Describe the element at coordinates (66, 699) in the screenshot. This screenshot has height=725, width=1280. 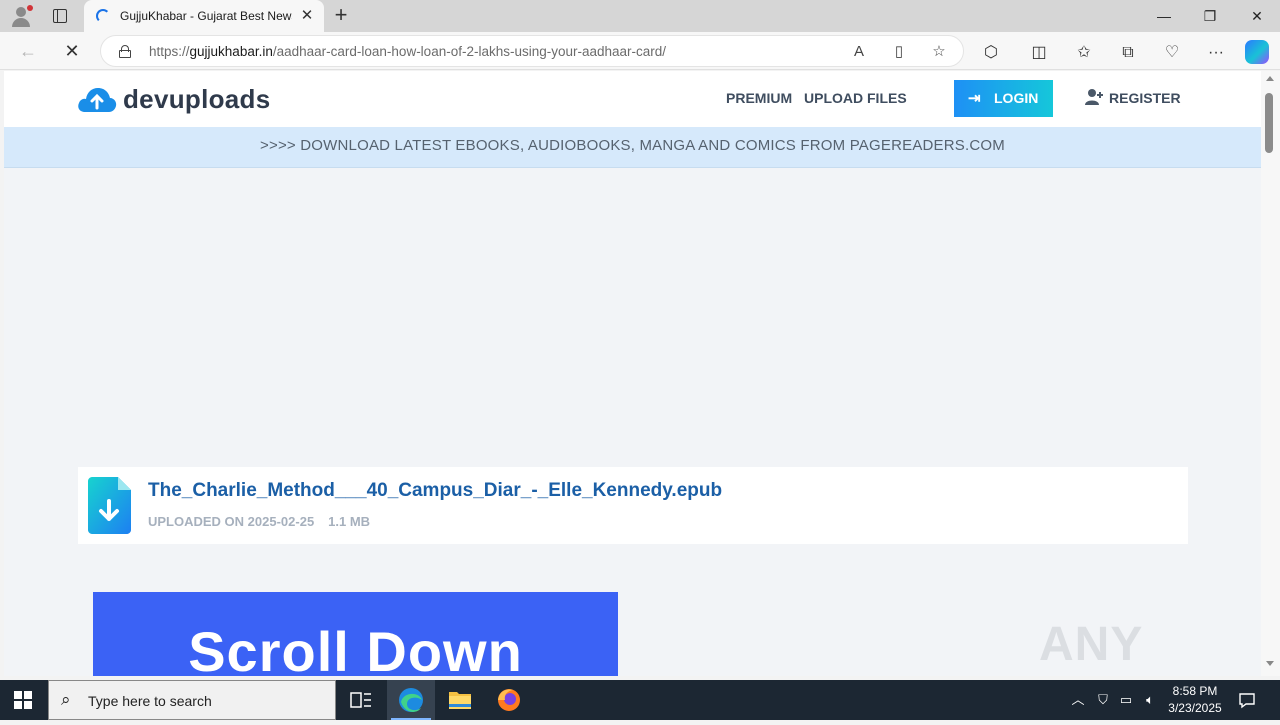
I see `search-icon: ⌕` at that location.